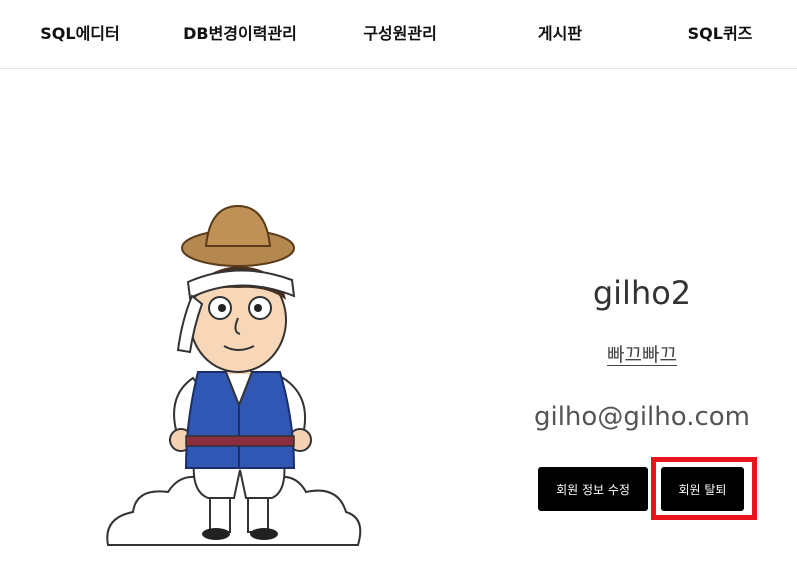  I want to click on top-nav: SQL에디터 DB변경이력관리 구성원관리 게시판 SQL퀴즈, so click(398, 34).